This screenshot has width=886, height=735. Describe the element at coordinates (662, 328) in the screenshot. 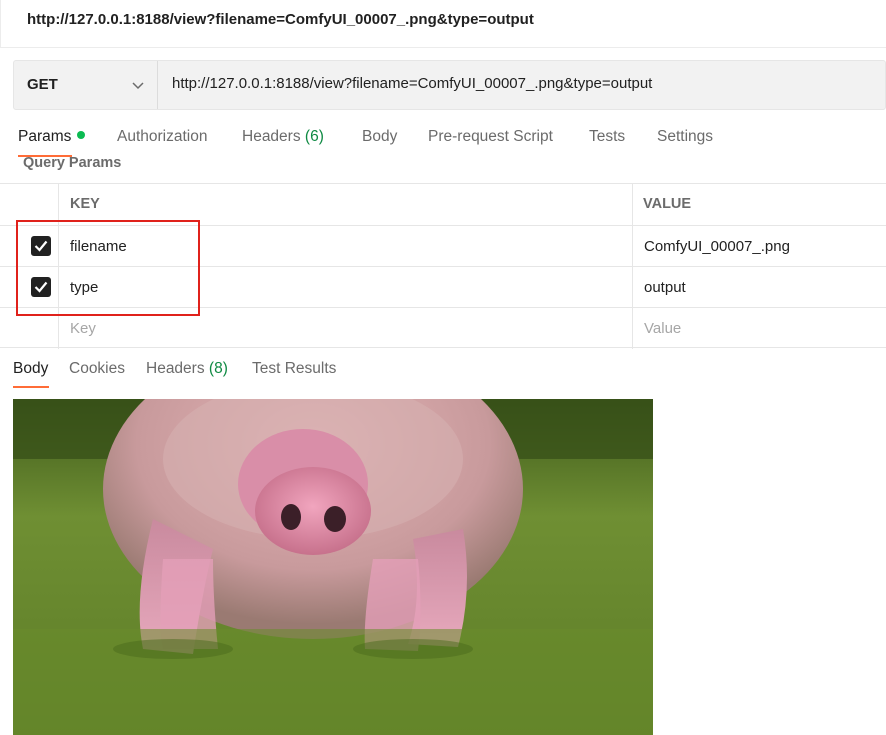

I see `value-placeholder: Value` at that location.